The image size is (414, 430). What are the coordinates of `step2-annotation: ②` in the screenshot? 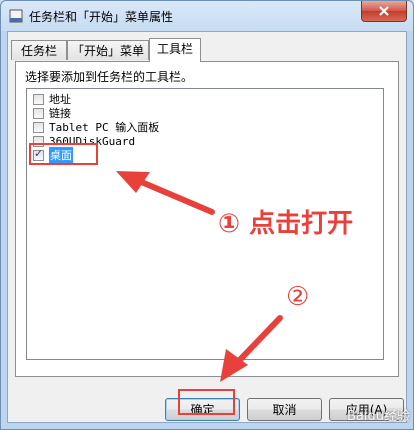 It's located at (298, 297).